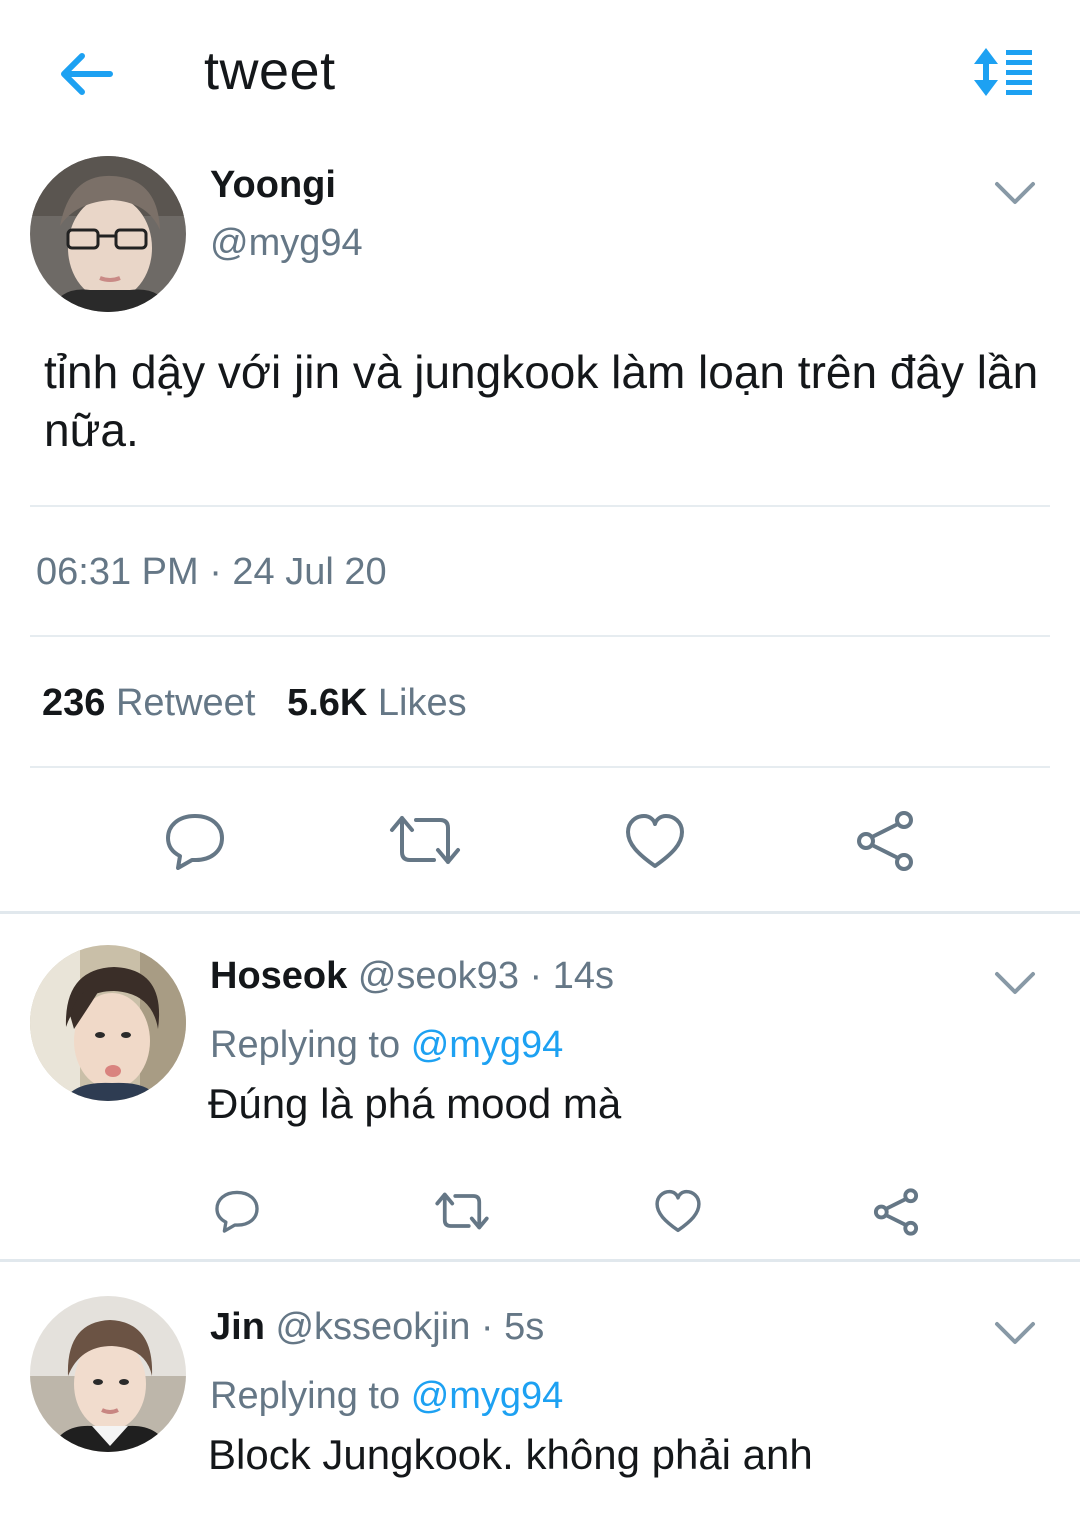 The width and height of the screenshot is (1080, 1539). Describe the element at coordinates (273, 185) in the screenshot. I see `author-name: Yoongi` at that location.